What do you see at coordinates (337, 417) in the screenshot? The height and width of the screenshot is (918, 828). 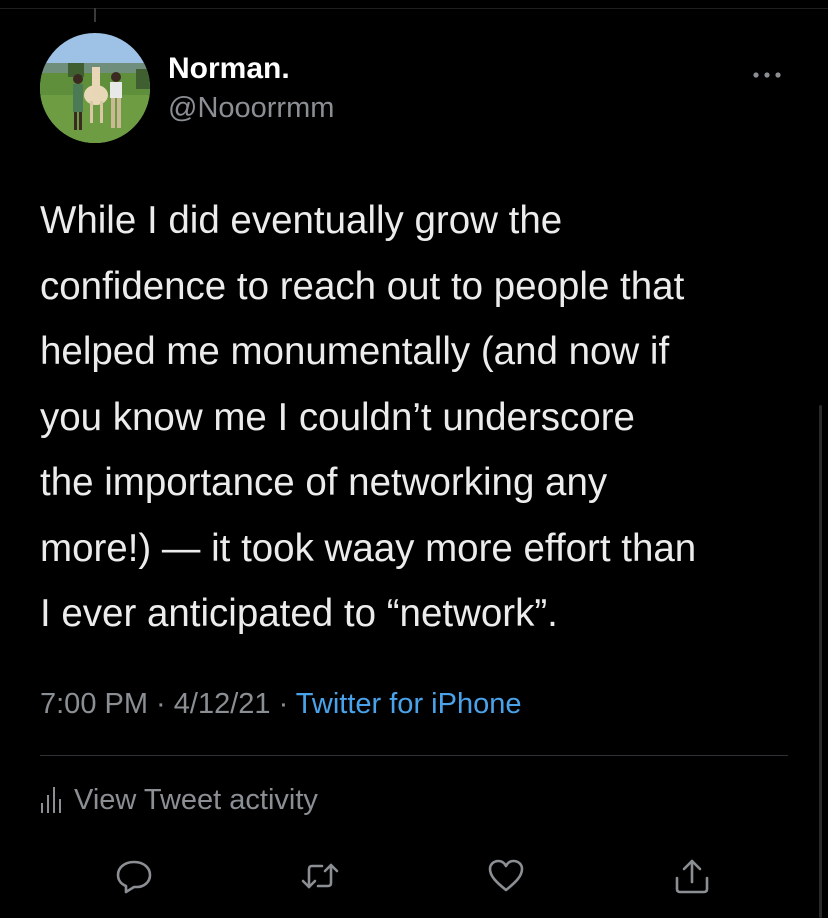 I see `tweet-line: you know me I couldn’t underscore` at bounding box center [337, 417].